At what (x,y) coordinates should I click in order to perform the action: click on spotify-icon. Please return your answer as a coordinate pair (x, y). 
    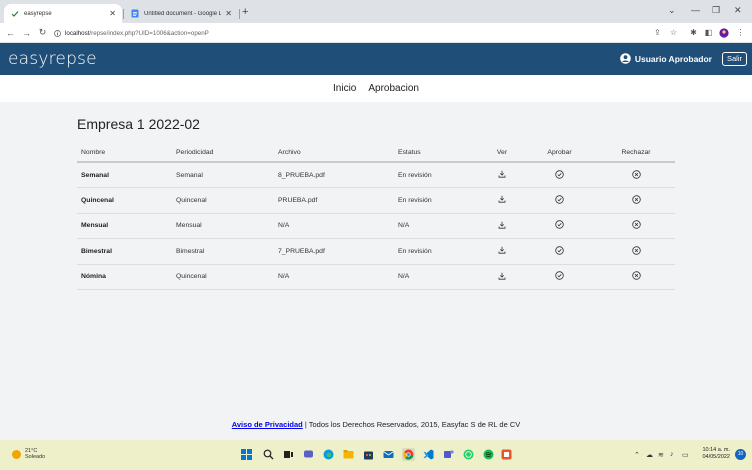
    Looking at the image, I should click on (488, 454).